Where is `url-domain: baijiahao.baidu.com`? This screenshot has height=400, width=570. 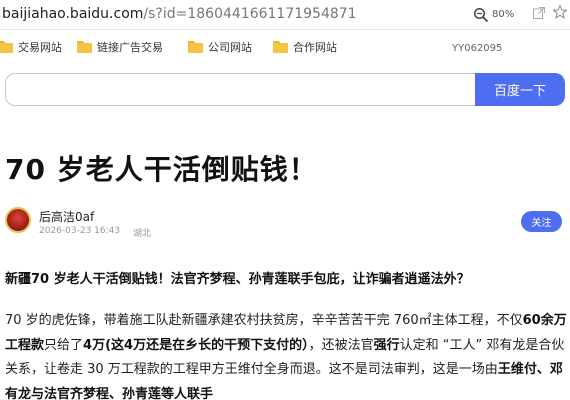 url-domain: baijiahao.baidu.com is located at coordinates (73, 14).